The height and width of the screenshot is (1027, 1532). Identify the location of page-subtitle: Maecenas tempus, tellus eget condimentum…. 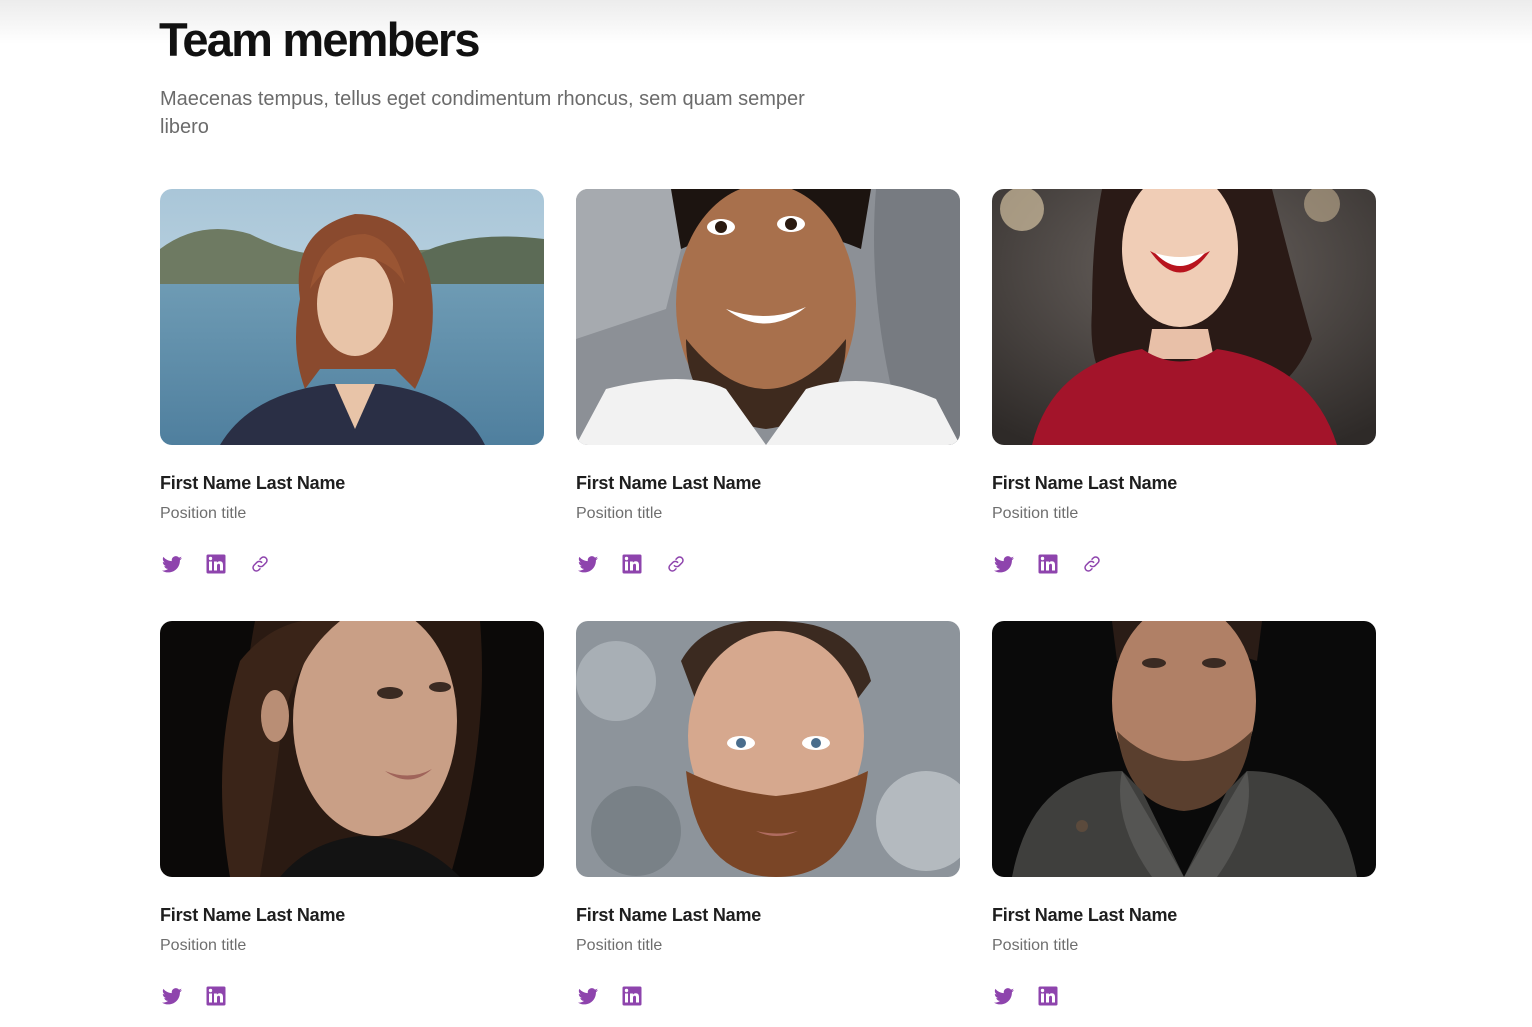
(482, 113).